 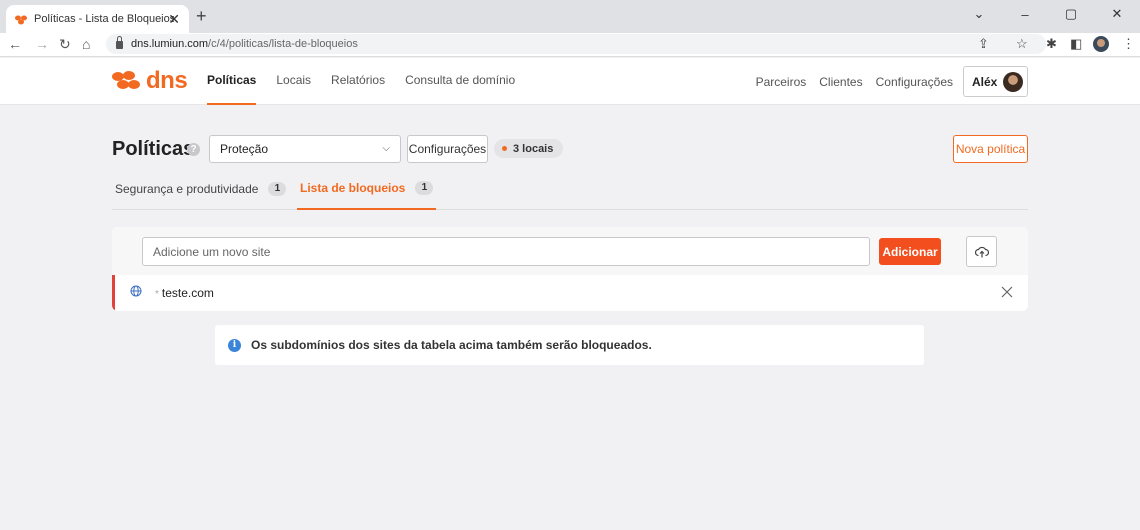 I want to click on home-icon: ⌂, so click(x=86, y=44).